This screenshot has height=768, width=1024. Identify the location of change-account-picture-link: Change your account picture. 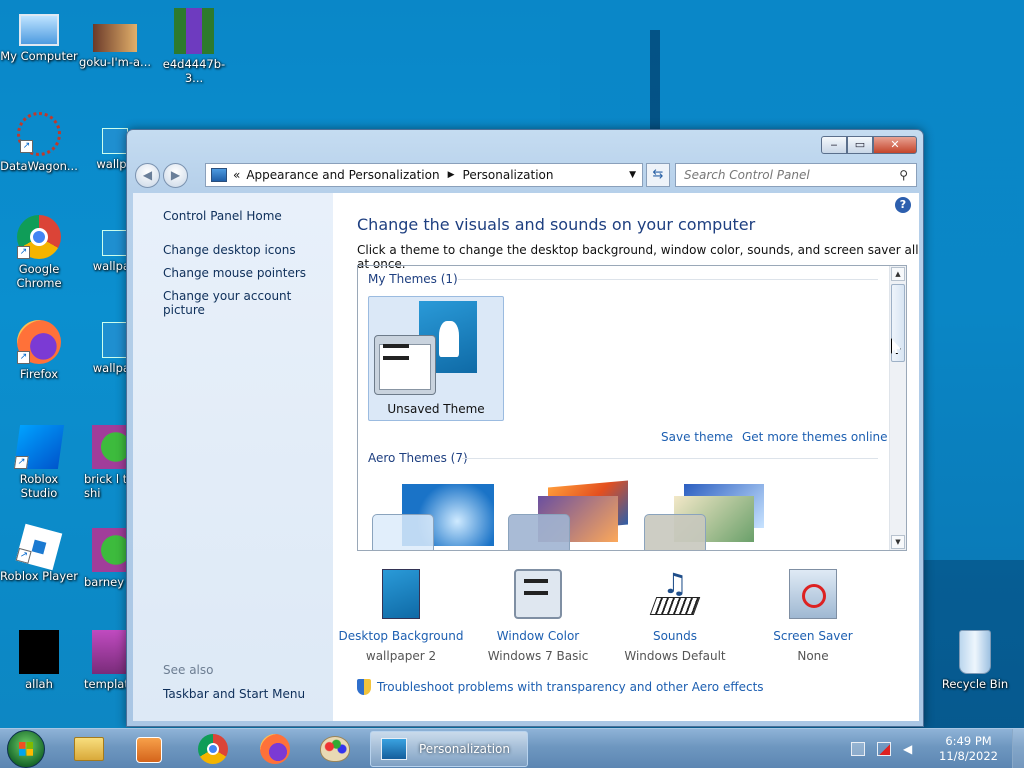
(248, 303).